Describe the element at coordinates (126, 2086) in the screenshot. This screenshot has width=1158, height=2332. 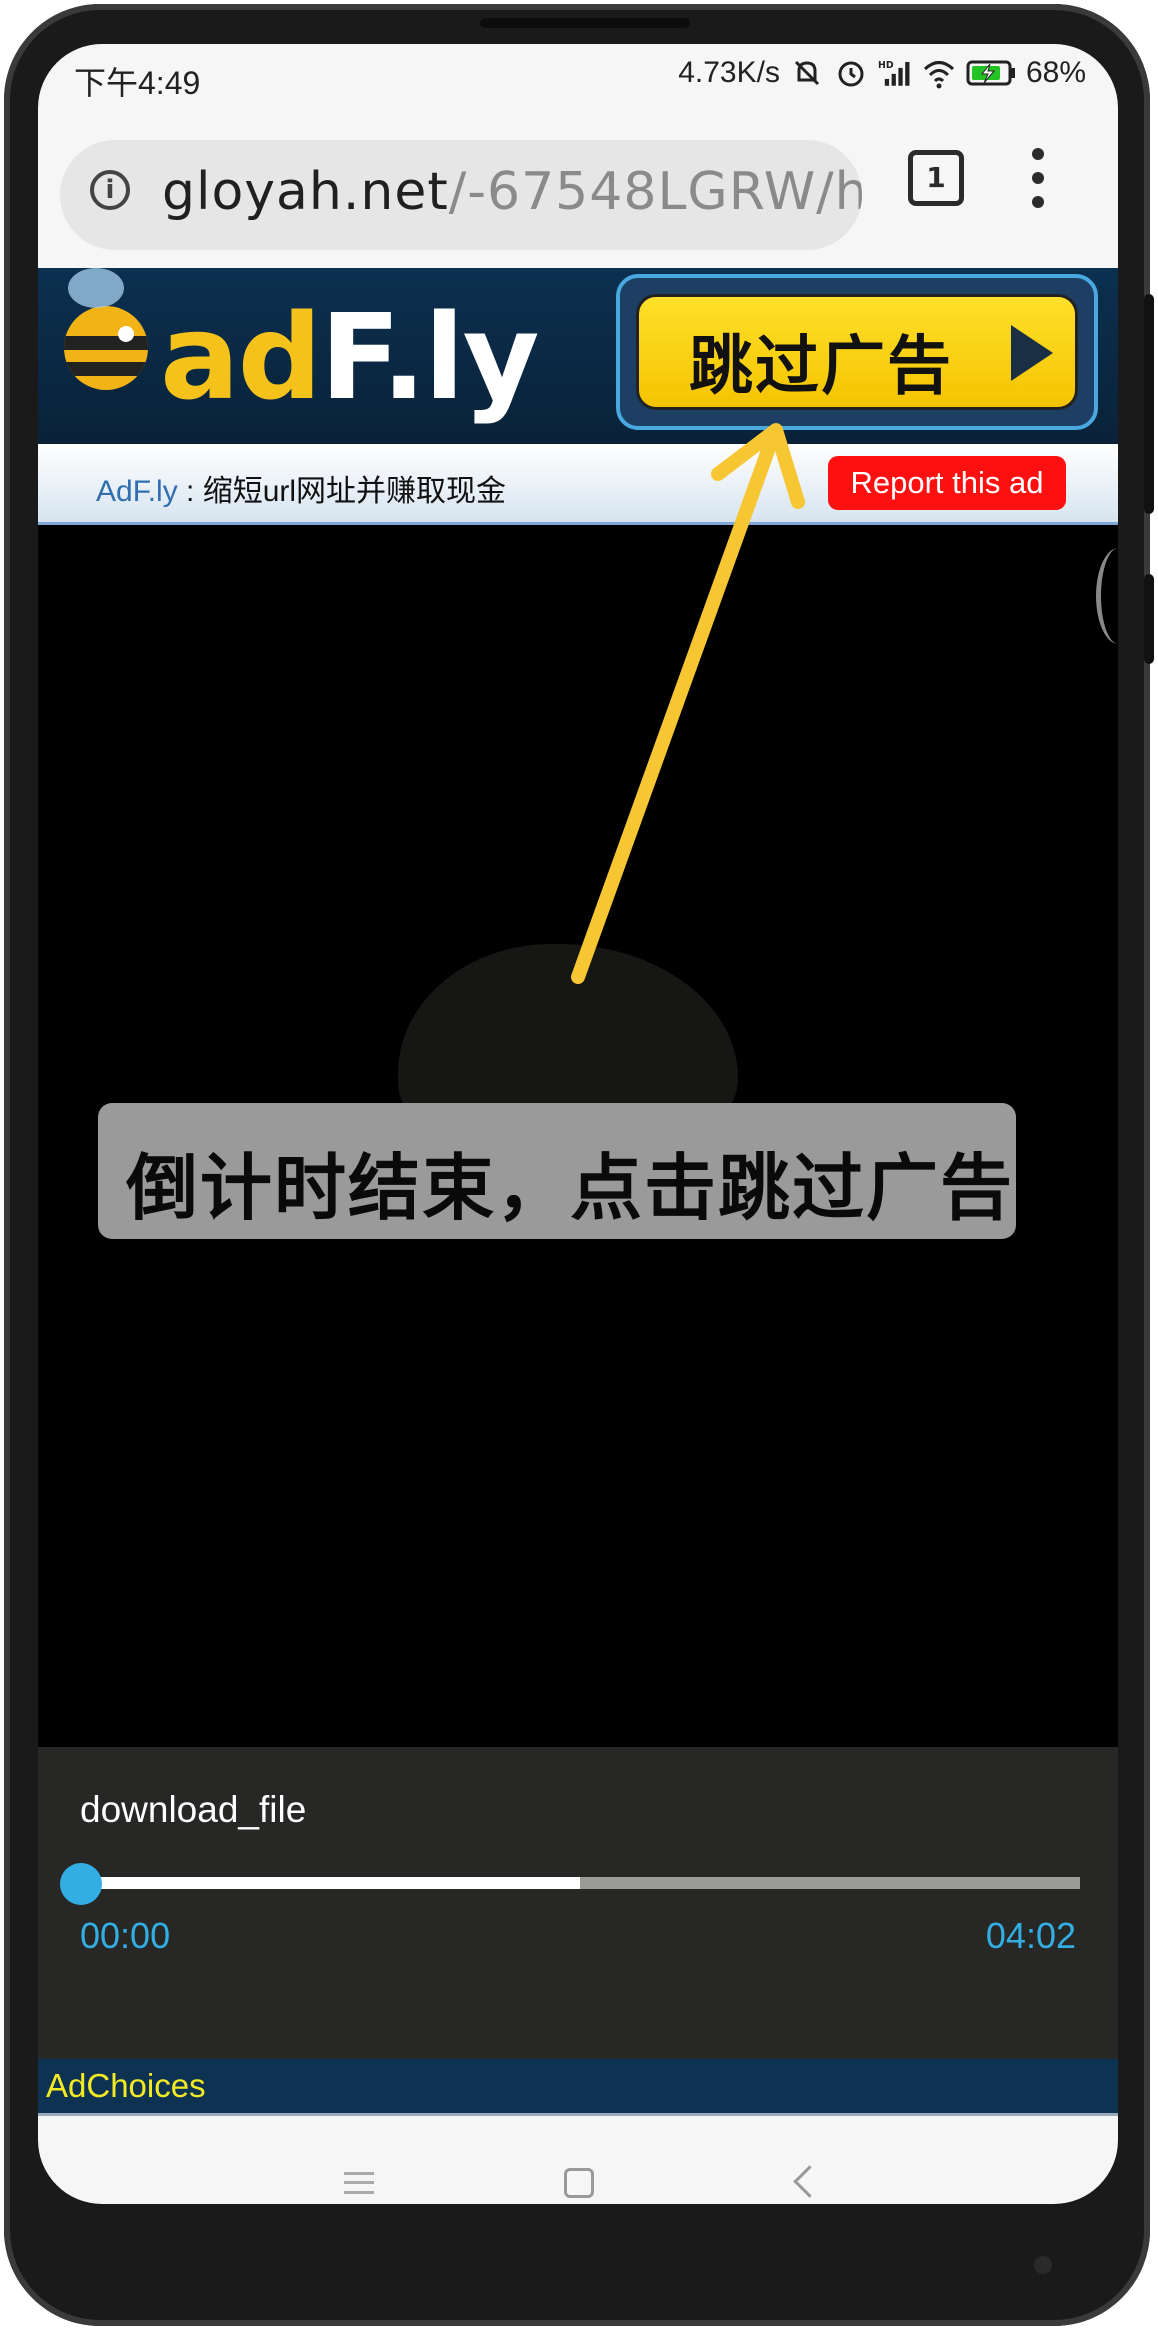
I see `adchoices-link: AdChoices` at that location.